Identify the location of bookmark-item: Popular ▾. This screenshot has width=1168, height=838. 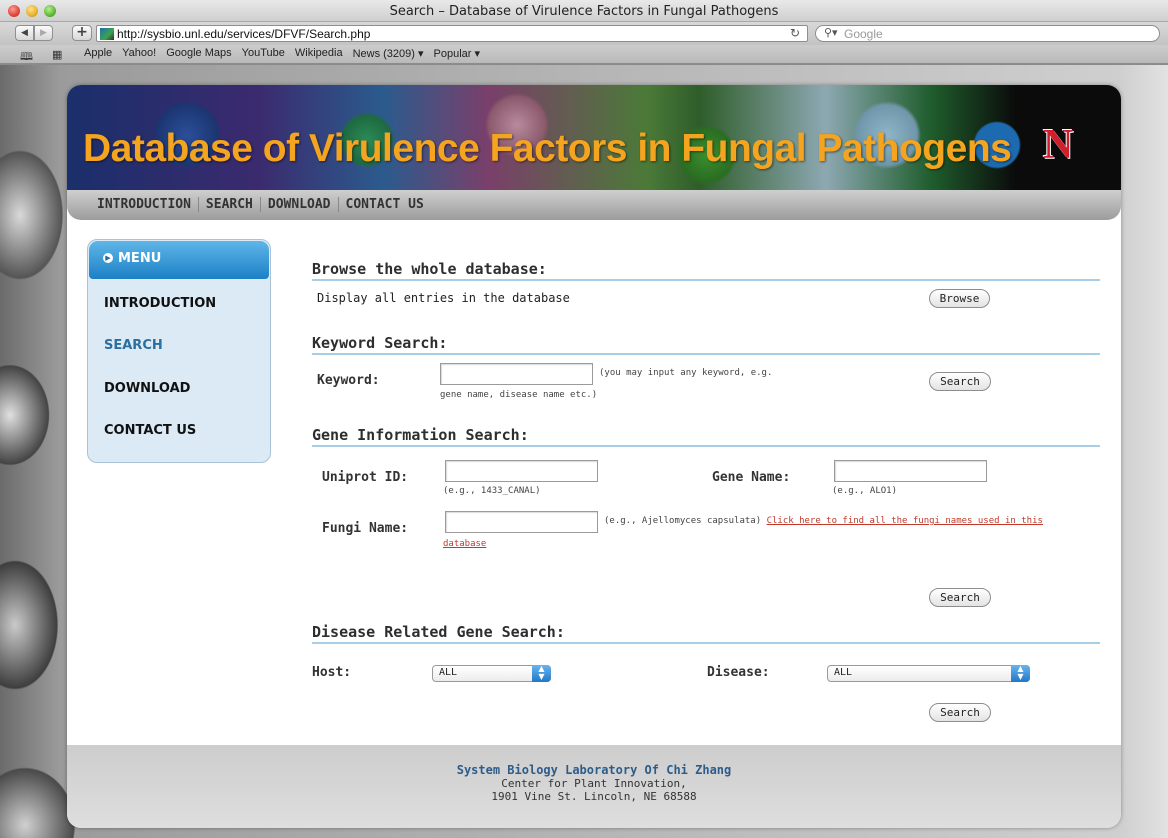
(457, 53).